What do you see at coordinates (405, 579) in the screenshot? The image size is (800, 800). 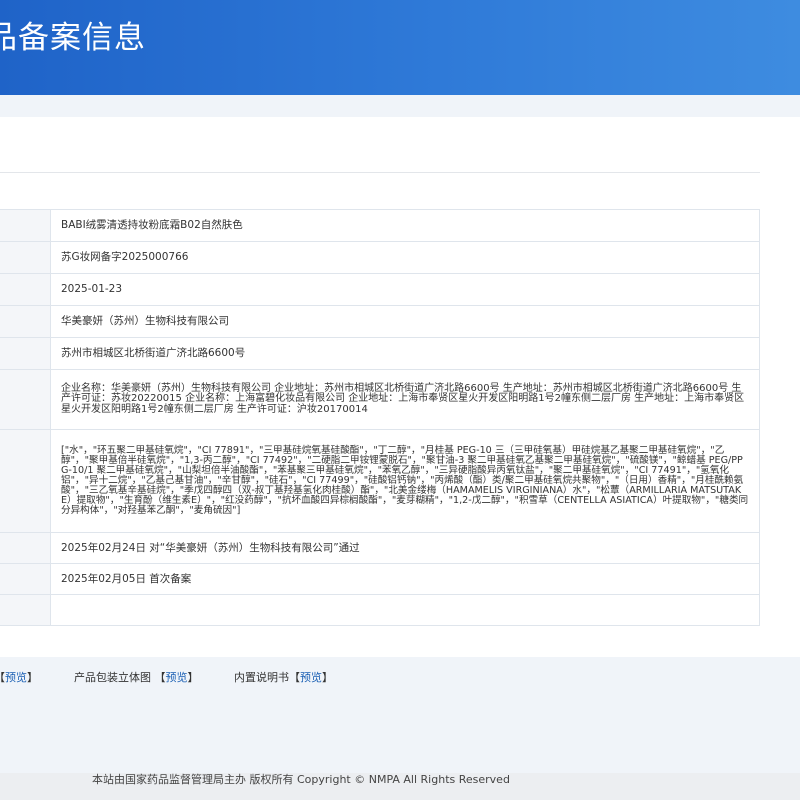 I see `change-history-value: 2025年02月05日 首次备案` at bounding box center [405, 579].